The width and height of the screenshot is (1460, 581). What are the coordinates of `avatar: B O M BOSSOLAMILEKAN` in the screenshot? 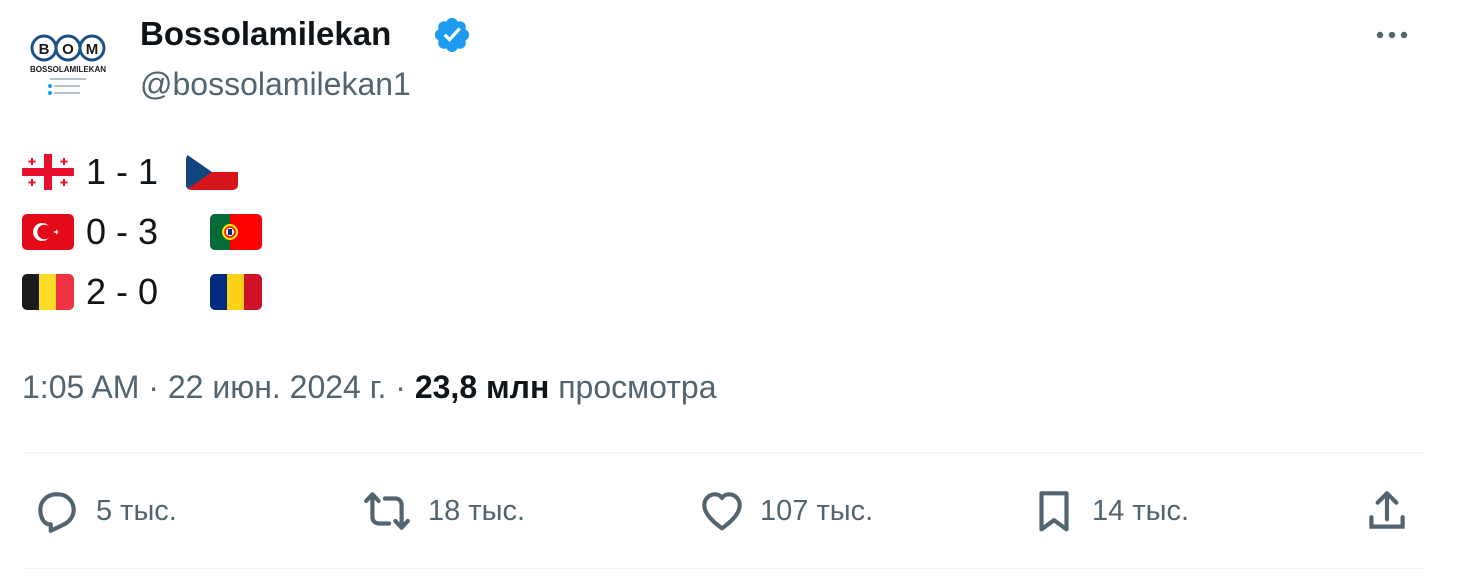 It's located at (68, 66).